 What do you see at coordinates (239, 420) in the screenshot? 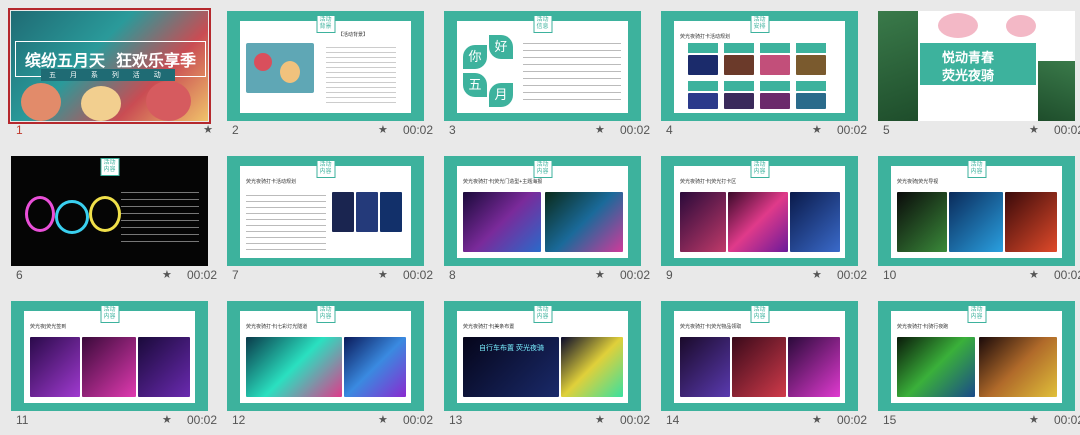
I see `slide-number: 12` at bounding box center [239, 420].